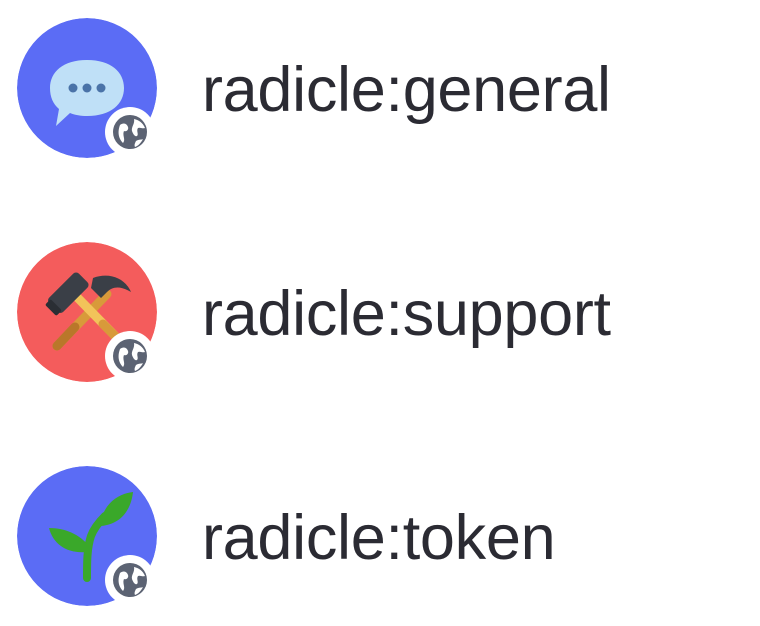 The image size is (760, 626). What do you see at coordinates (379, 538) in the screenshot?
I see `channel-name: radicle:token` at bounding box center [379, 538].